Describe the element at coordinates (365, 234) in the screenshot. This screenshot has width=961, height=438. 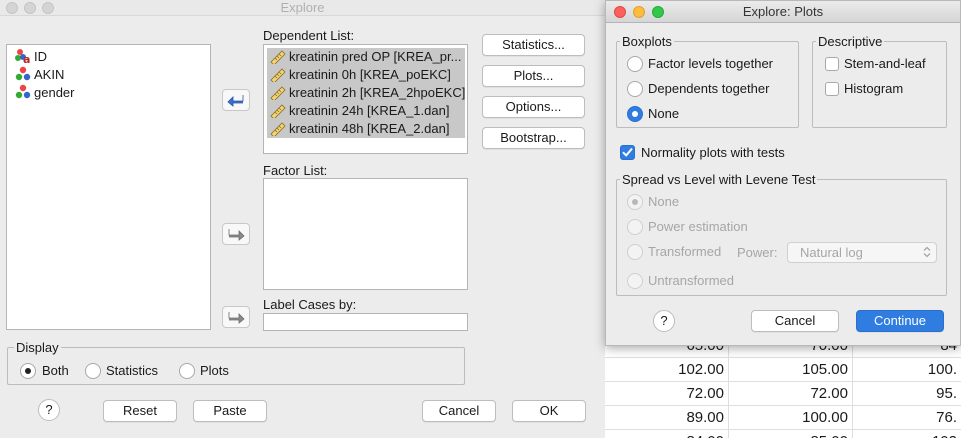
I see `factor-list` at that location.